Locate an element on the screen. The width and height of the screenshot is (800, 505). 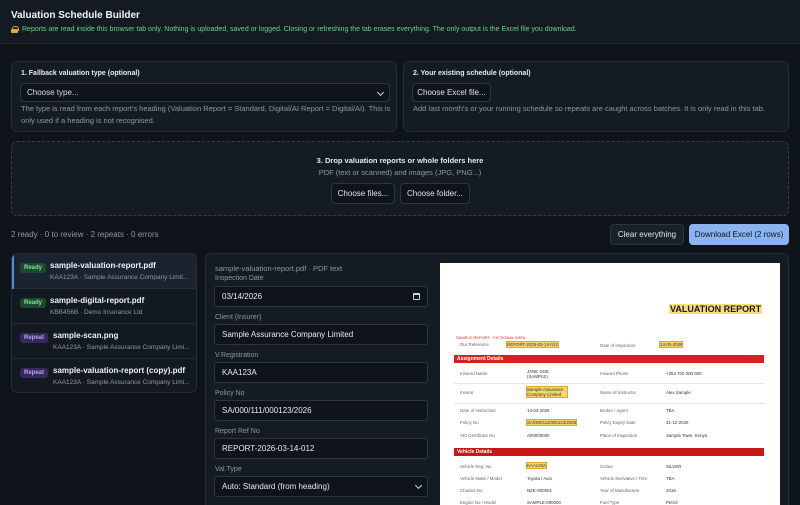
doc-label: Engine No / Model is located at coordinates (478, 502).